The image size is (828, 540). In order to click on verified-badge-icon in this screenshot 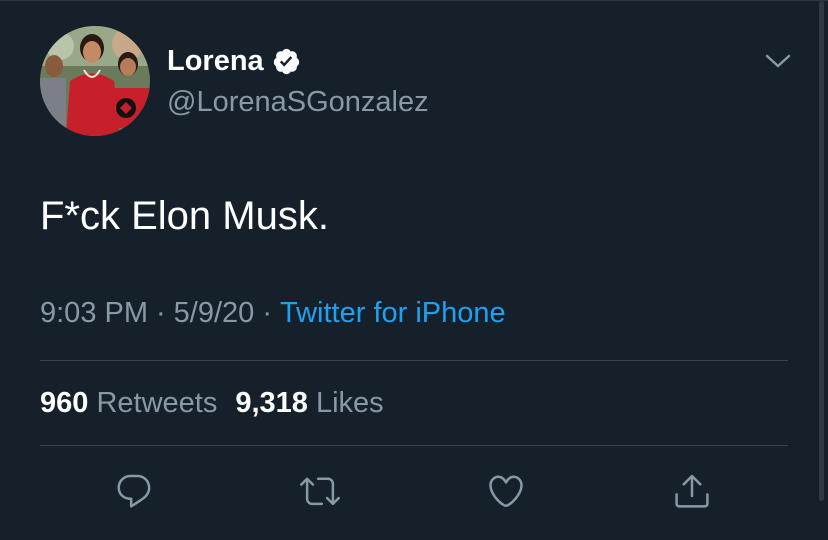, I will do `click(286, 61)`.